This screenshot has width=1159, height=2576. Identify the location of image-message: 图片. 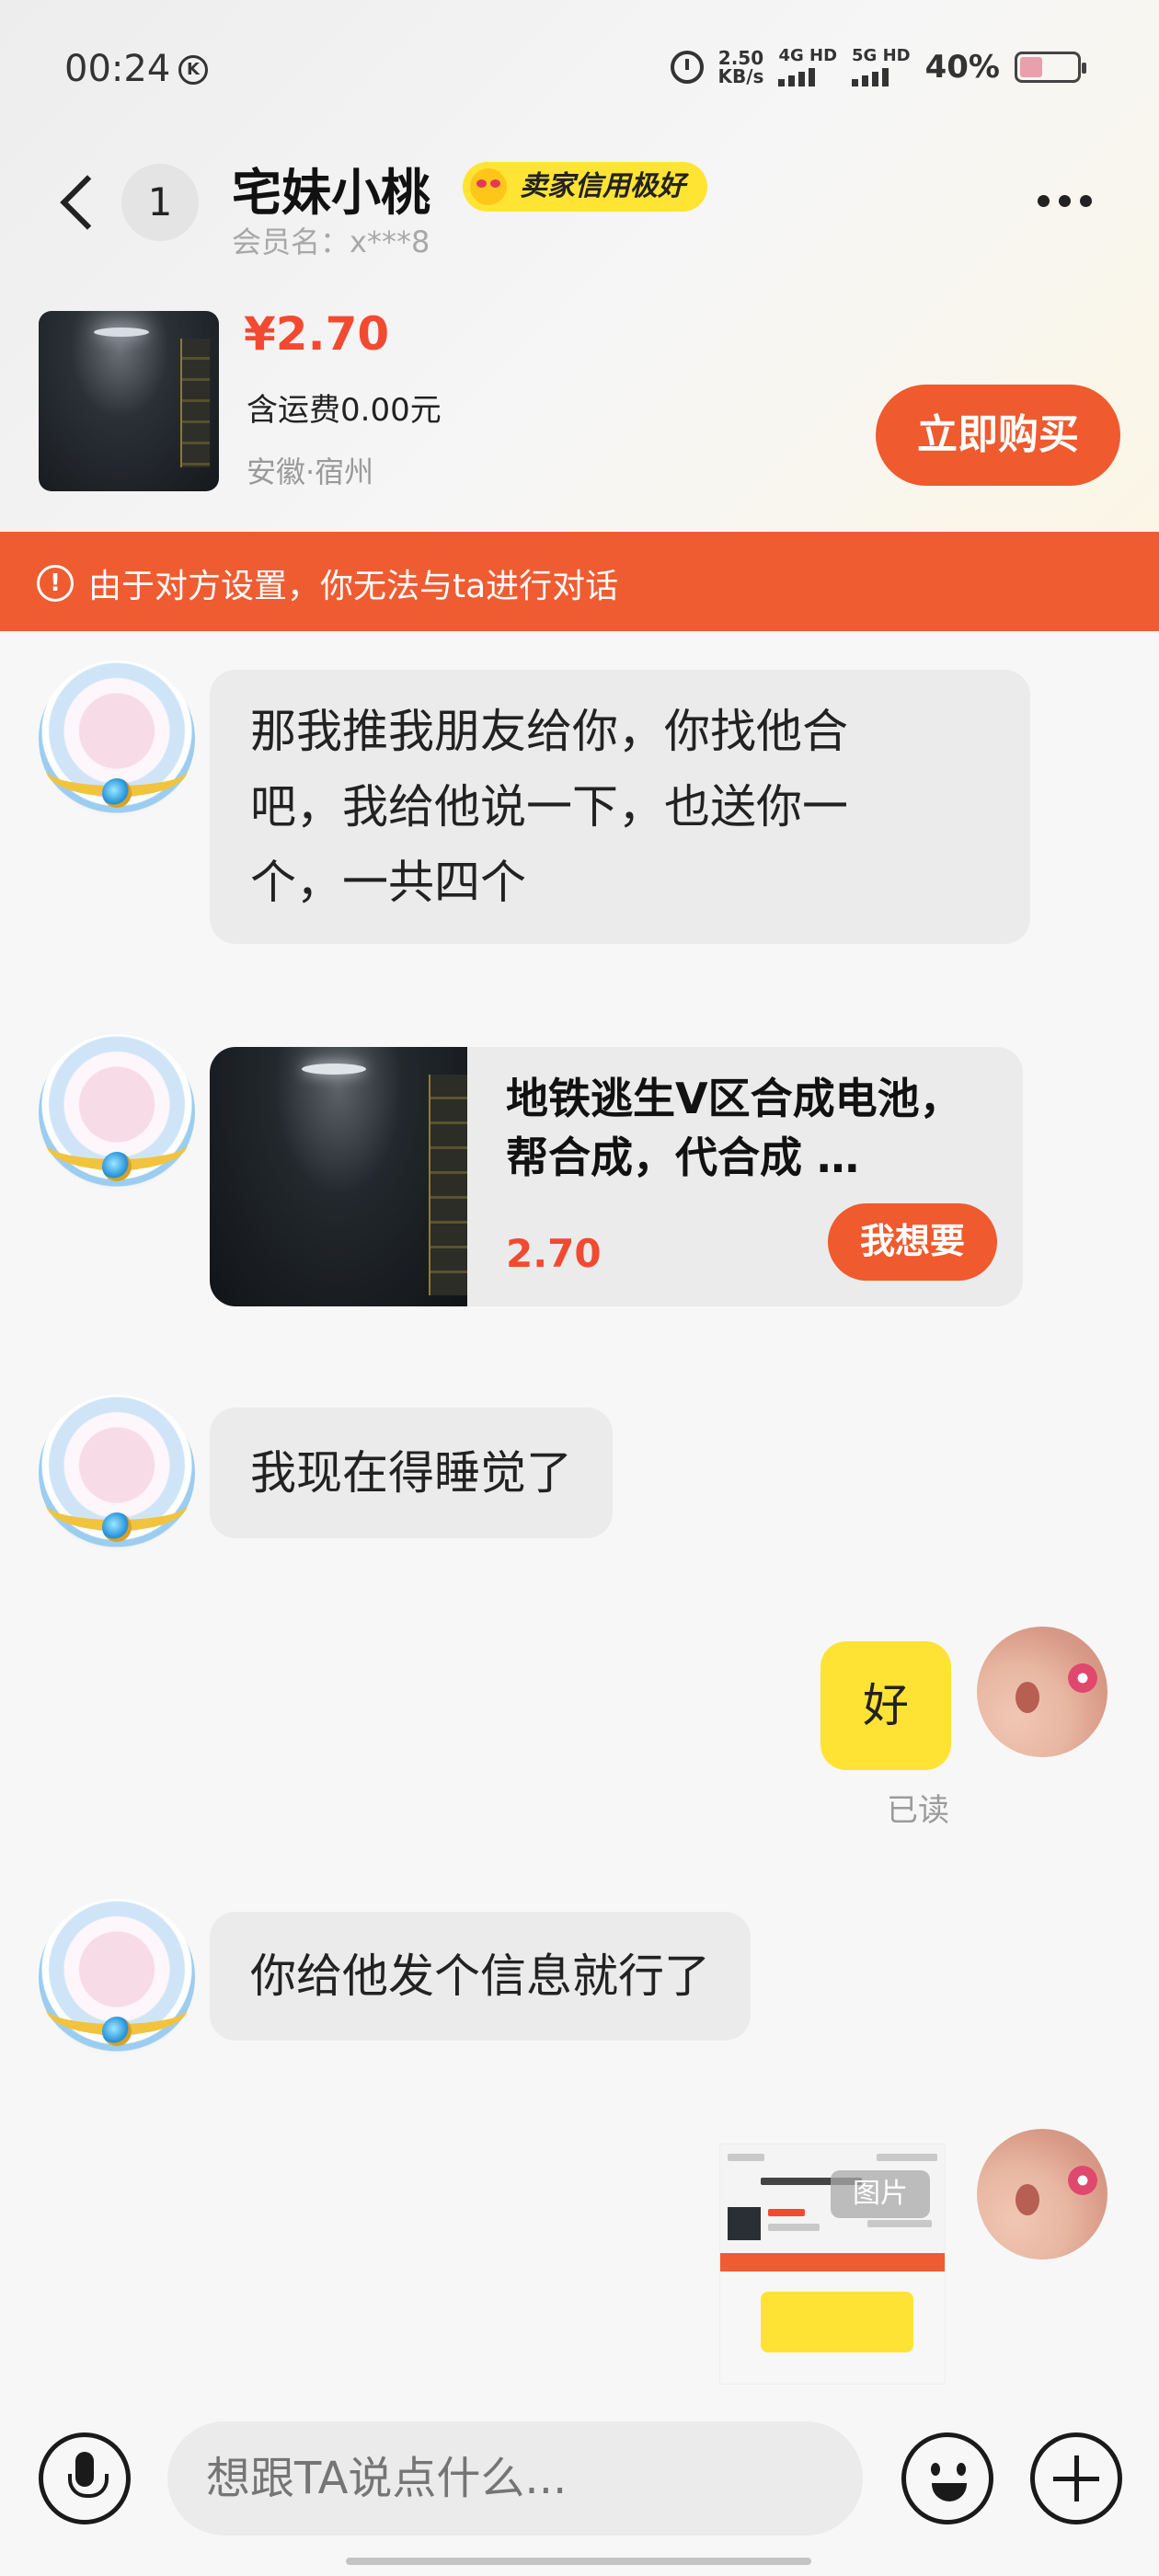
(832, 2264).